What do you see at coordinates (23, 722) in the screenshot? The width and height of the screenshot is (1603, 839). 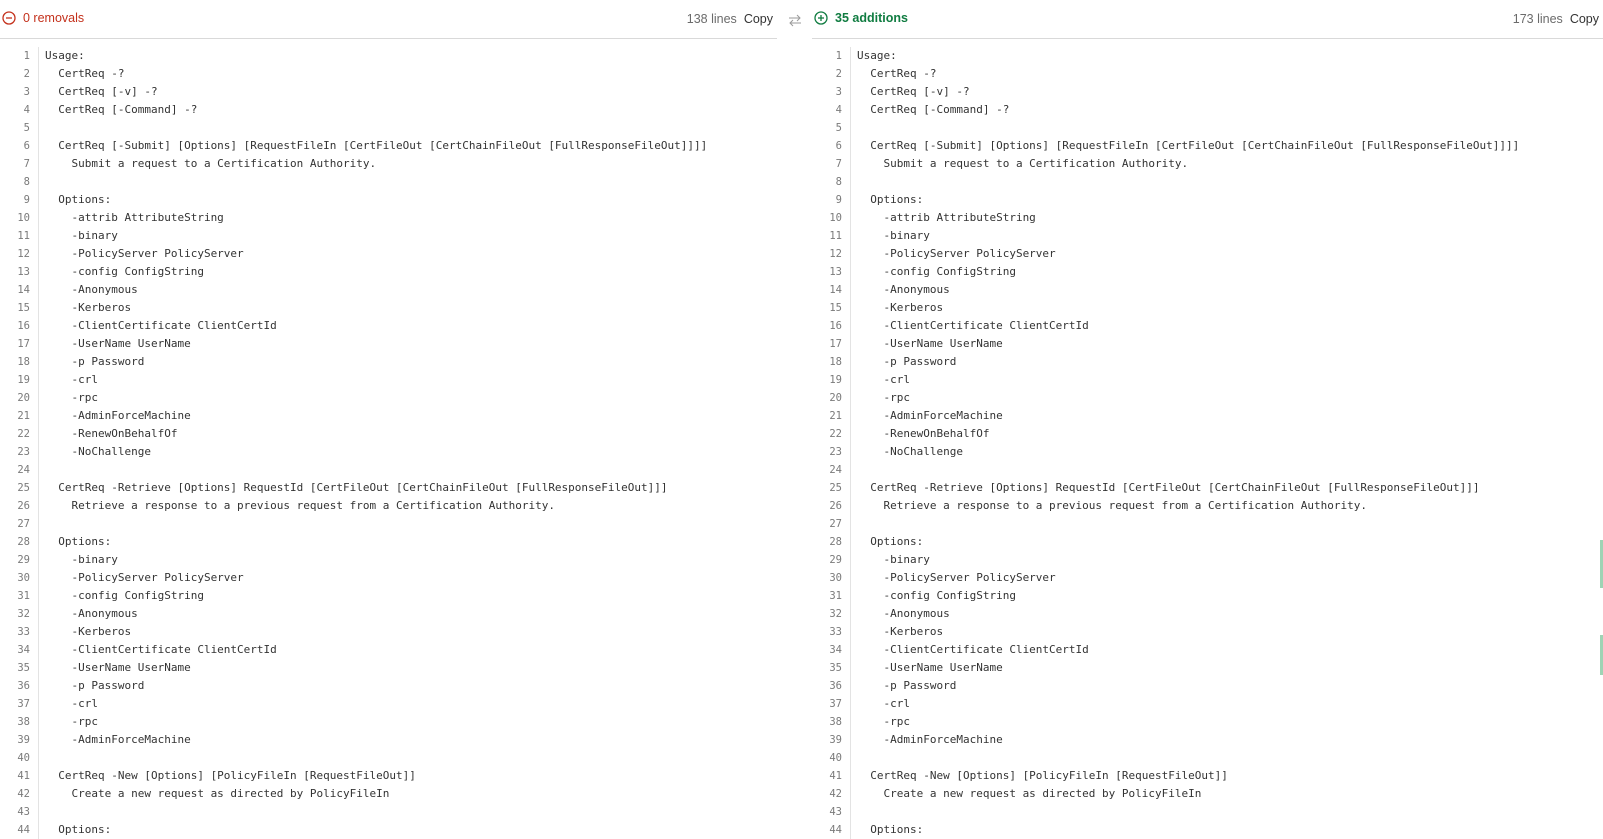 I see `line-number: 38` at bounding box center [23, 722].